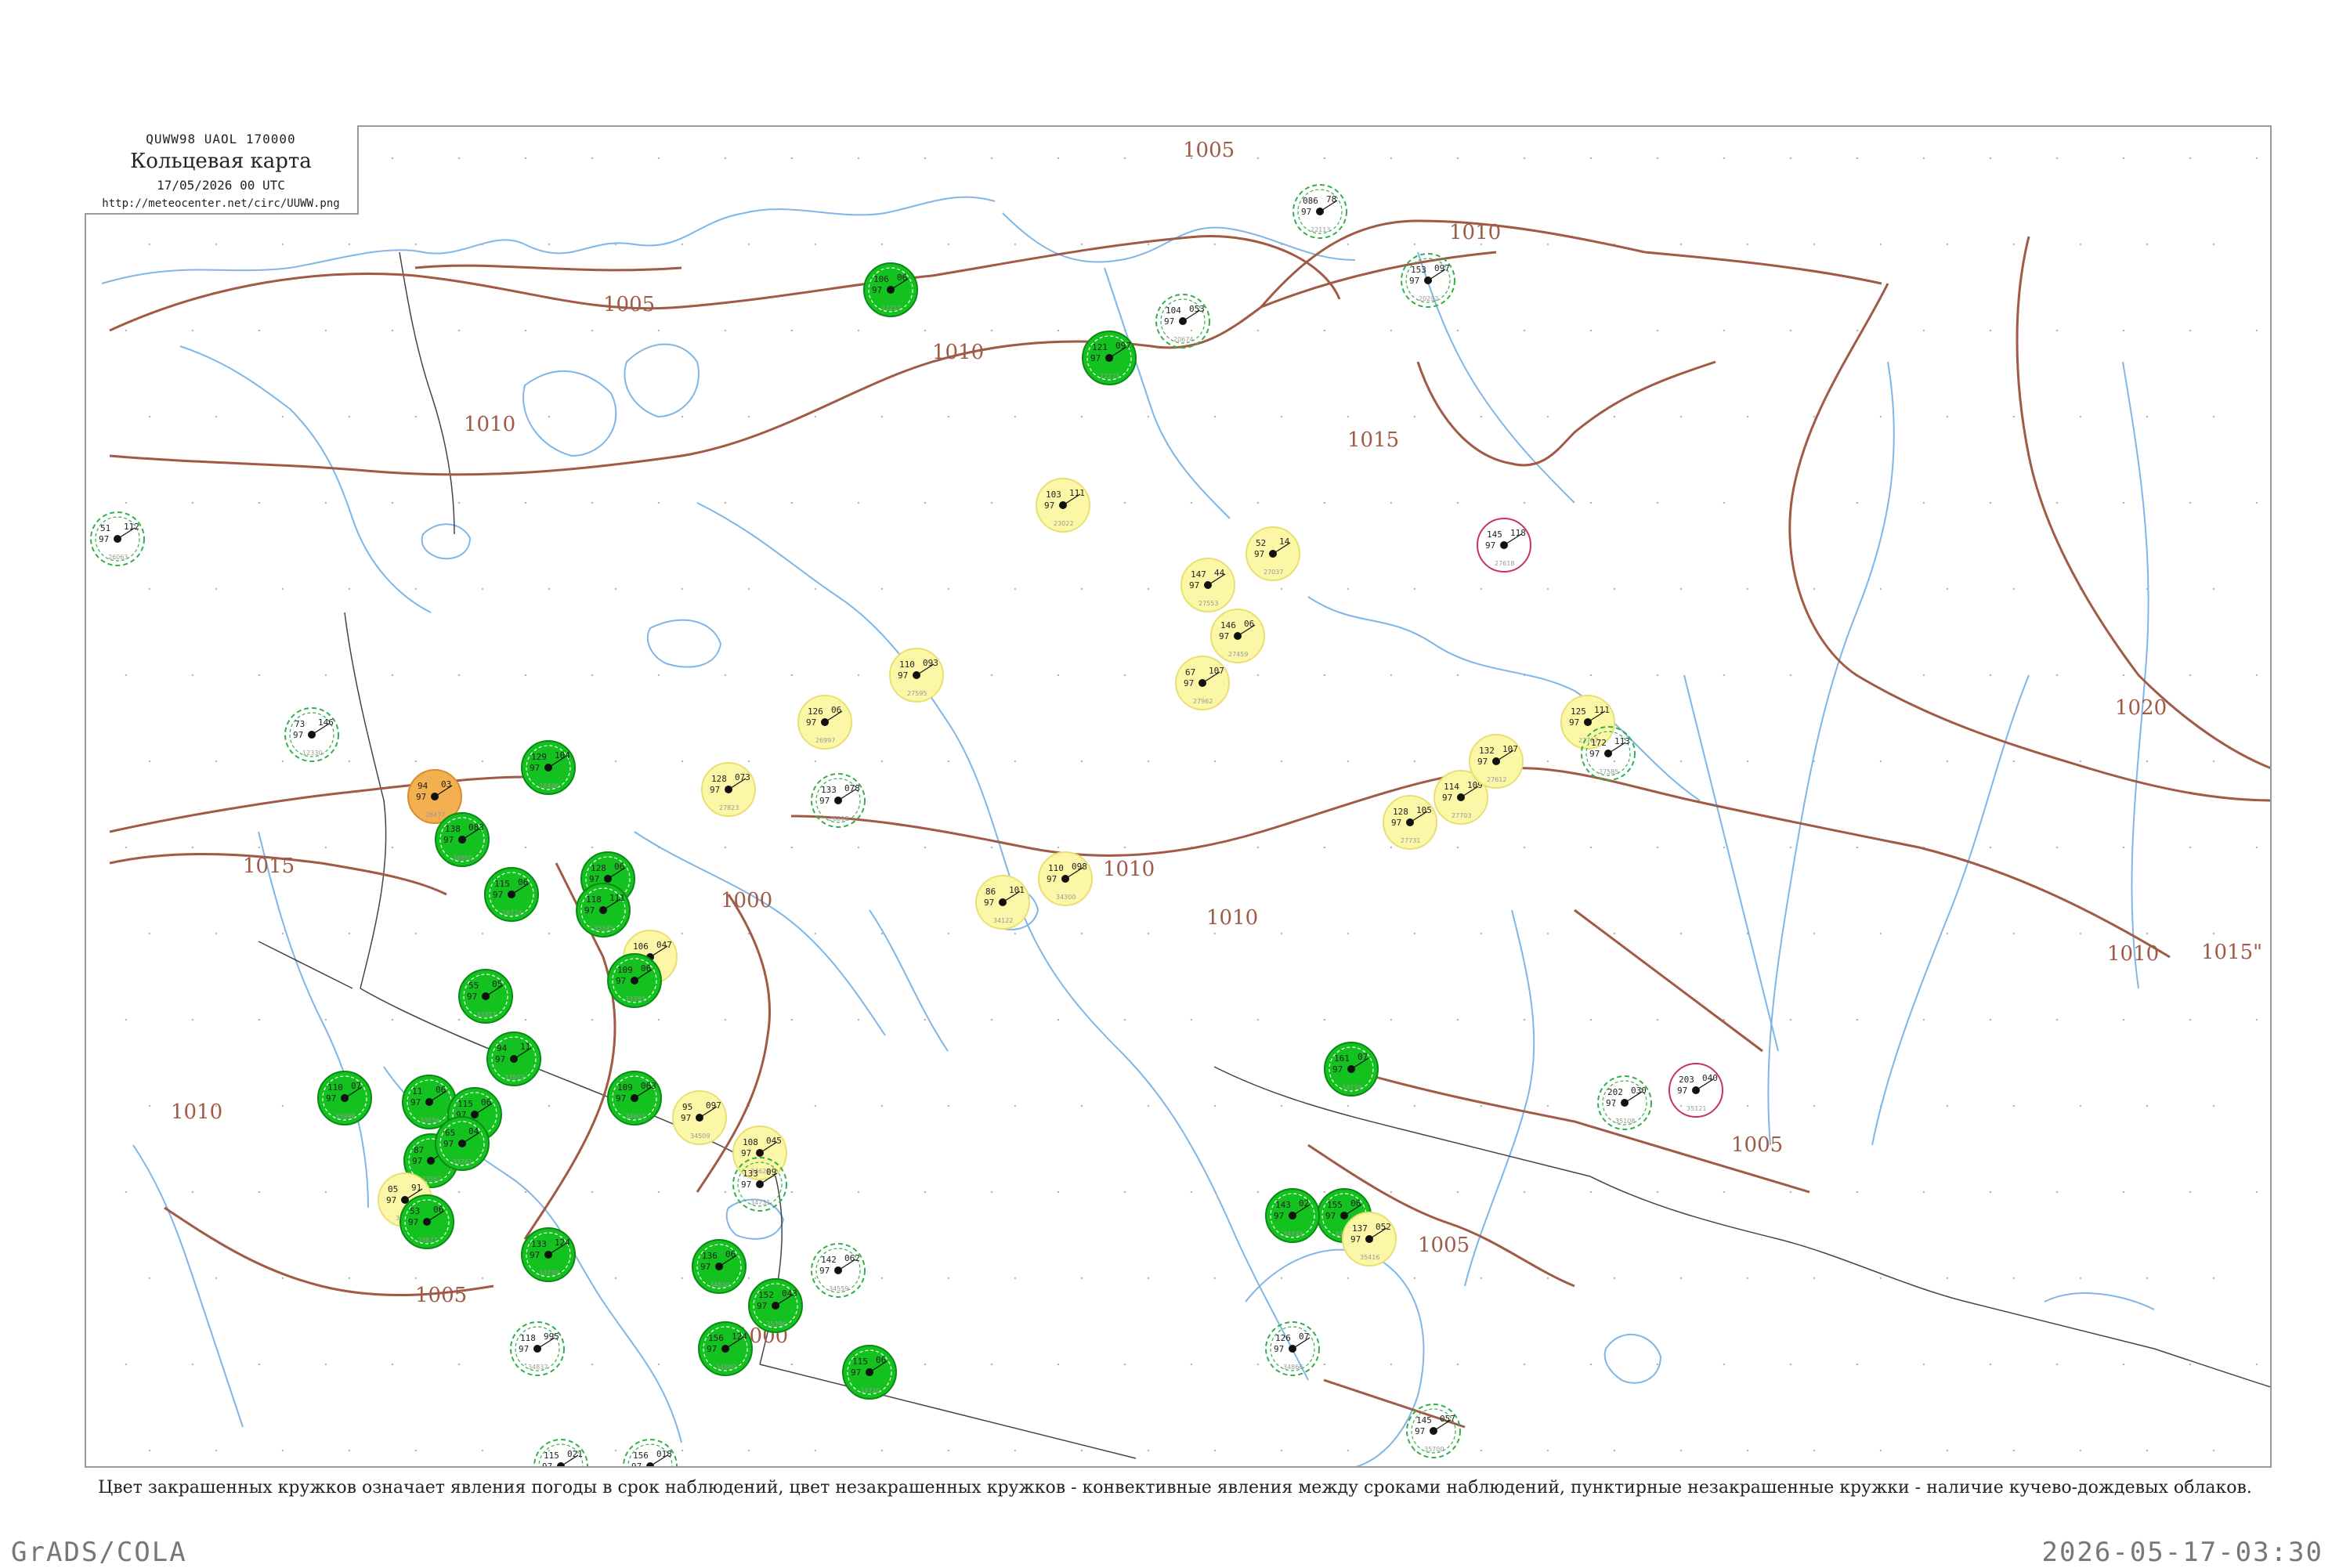  Describe the element at coordinates (1624, 1102) in the screenshot. I see `station-35108: 202 030 97 35108` at that location.